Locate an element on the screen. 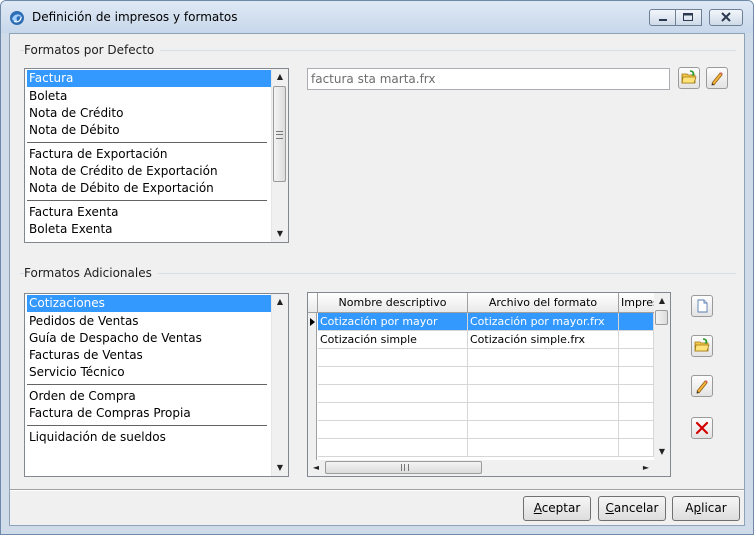 This screenshot has height=535, width=754. default-list-scrollbar: ▲ ▼ is located at coordinates (279, 155).